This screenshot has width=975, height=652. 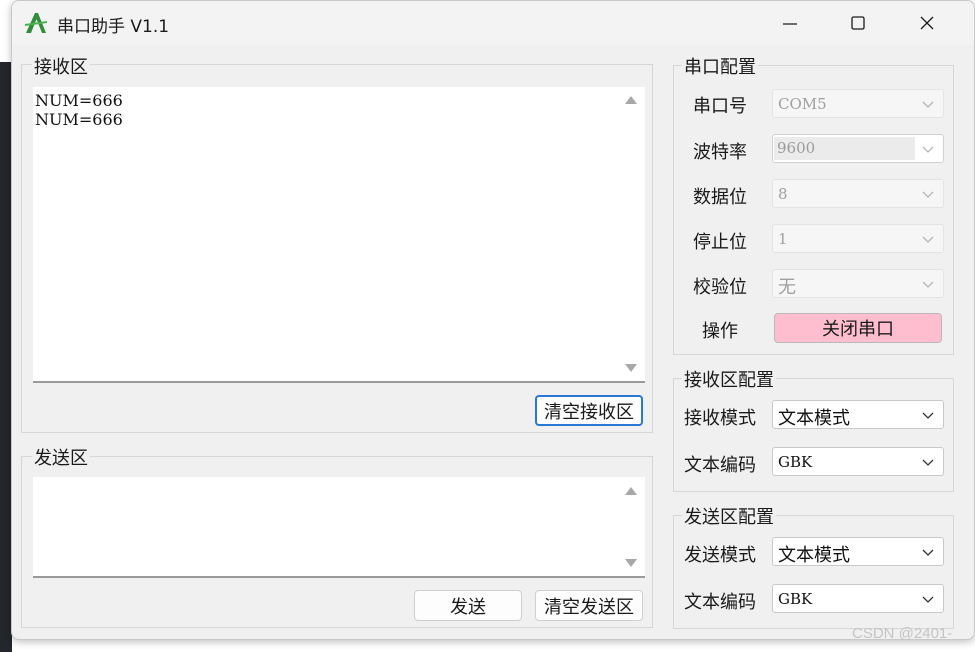 I want to click on baud-value: 9600, so click(x=845, y=148).